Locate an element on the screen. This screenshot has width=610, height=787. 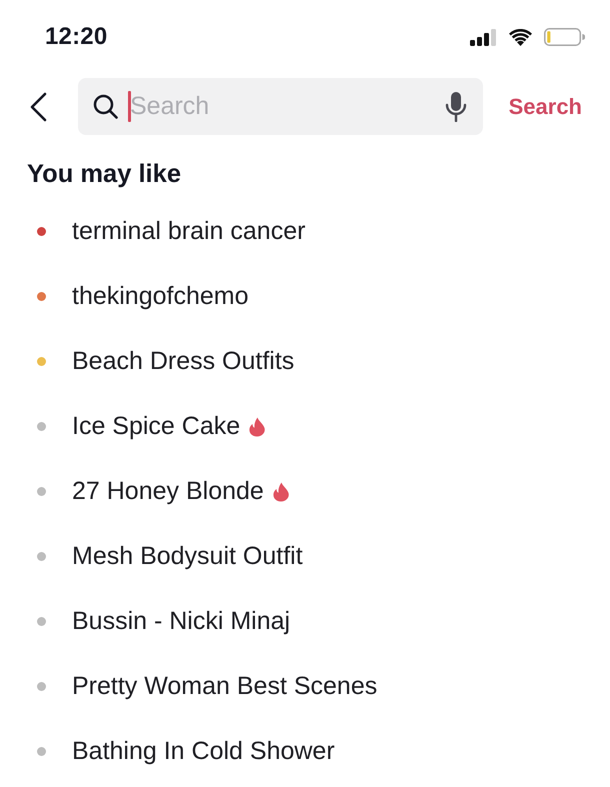
suggestion-item: Beach Dress Outfits is located at coordinates (183, 361).